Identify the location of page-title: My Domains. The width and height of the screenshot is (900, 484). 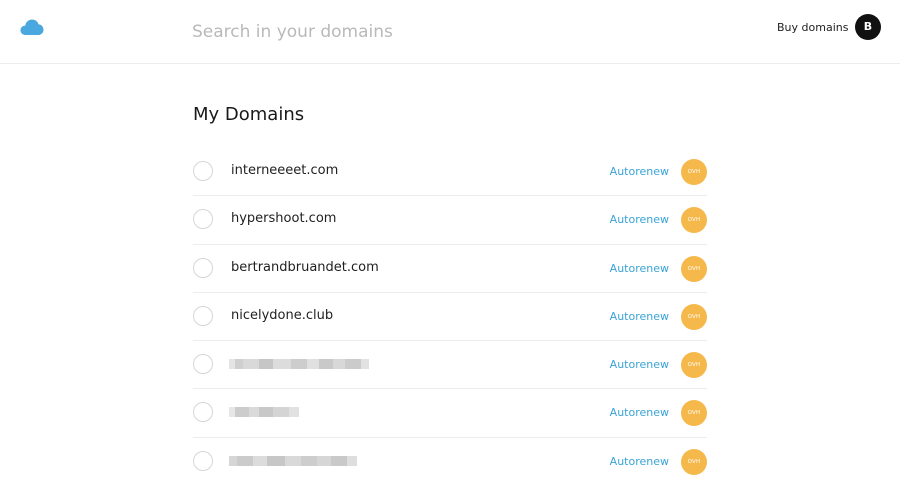
(249, 114).